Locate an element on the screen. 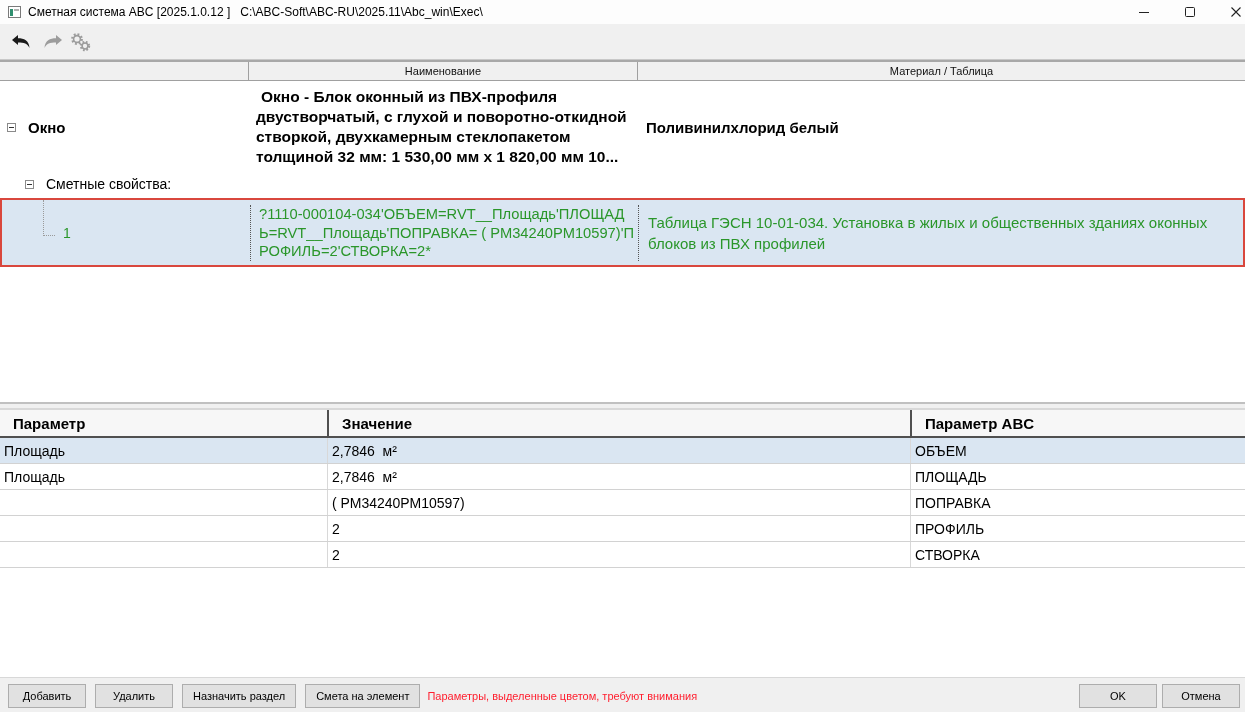 The image size is (1245, 712). warning-text: Параметры, выделенные цветом, требуют внимания is located at coordinates (562, 696).